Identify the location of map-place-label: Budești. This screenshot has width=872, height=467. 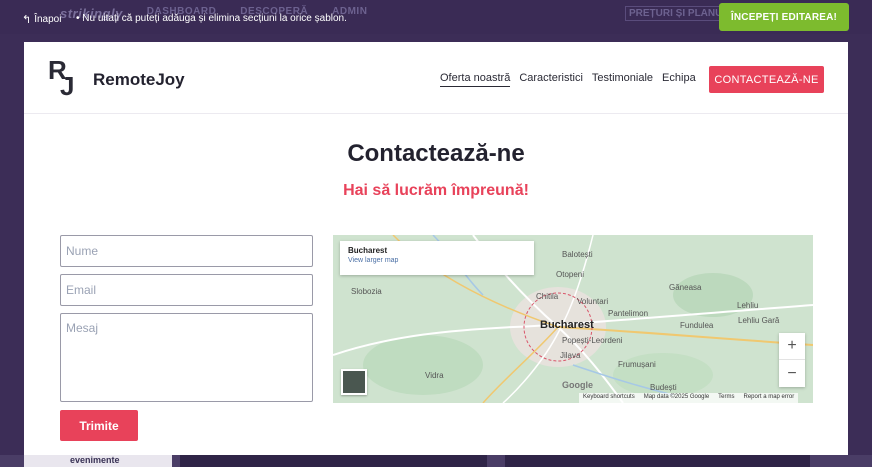
(663, 387).